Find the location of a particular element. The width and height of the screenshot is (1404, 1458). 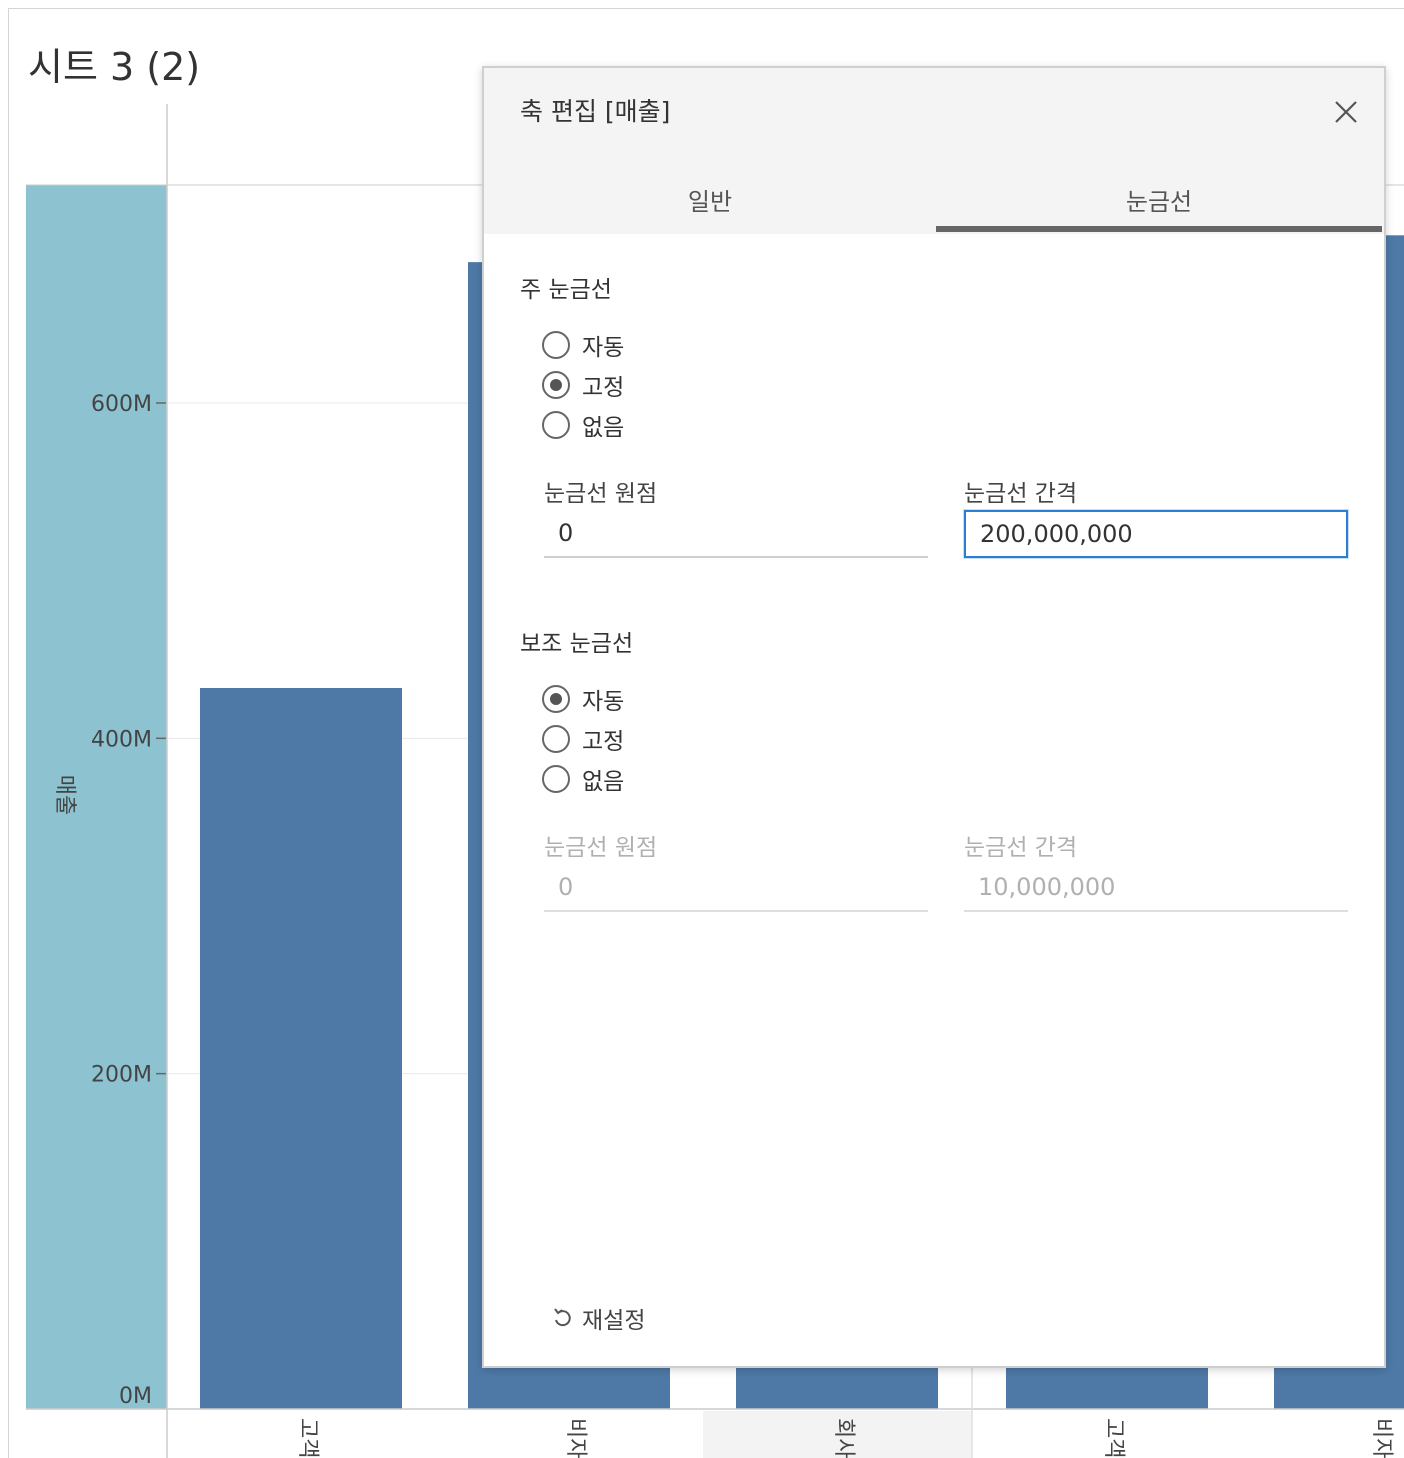

major-radio-none: 없음 is located at coordinates (583, 425).